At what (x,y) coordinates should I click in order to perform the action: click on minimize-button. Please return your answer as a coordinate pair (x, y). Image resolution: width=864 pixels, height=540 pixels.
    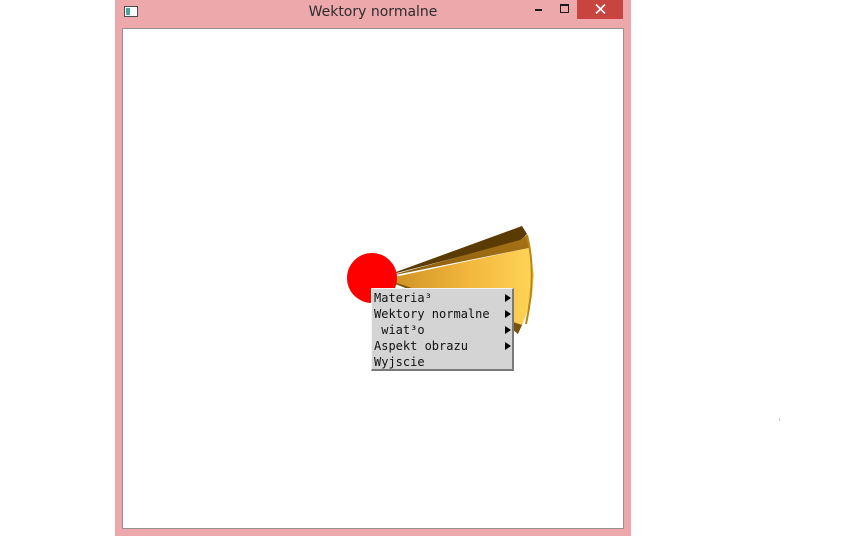
    Looking at the image, I should click on (539, 9).